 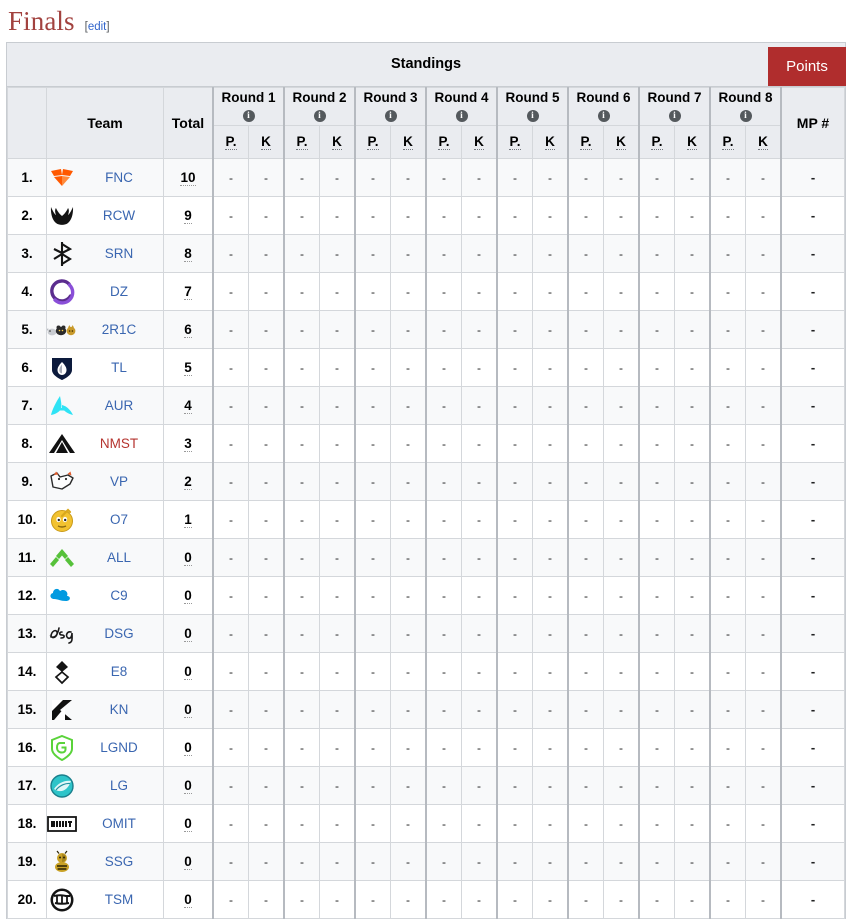 I want to click on team-link: C9, so click(x=123, y=595).